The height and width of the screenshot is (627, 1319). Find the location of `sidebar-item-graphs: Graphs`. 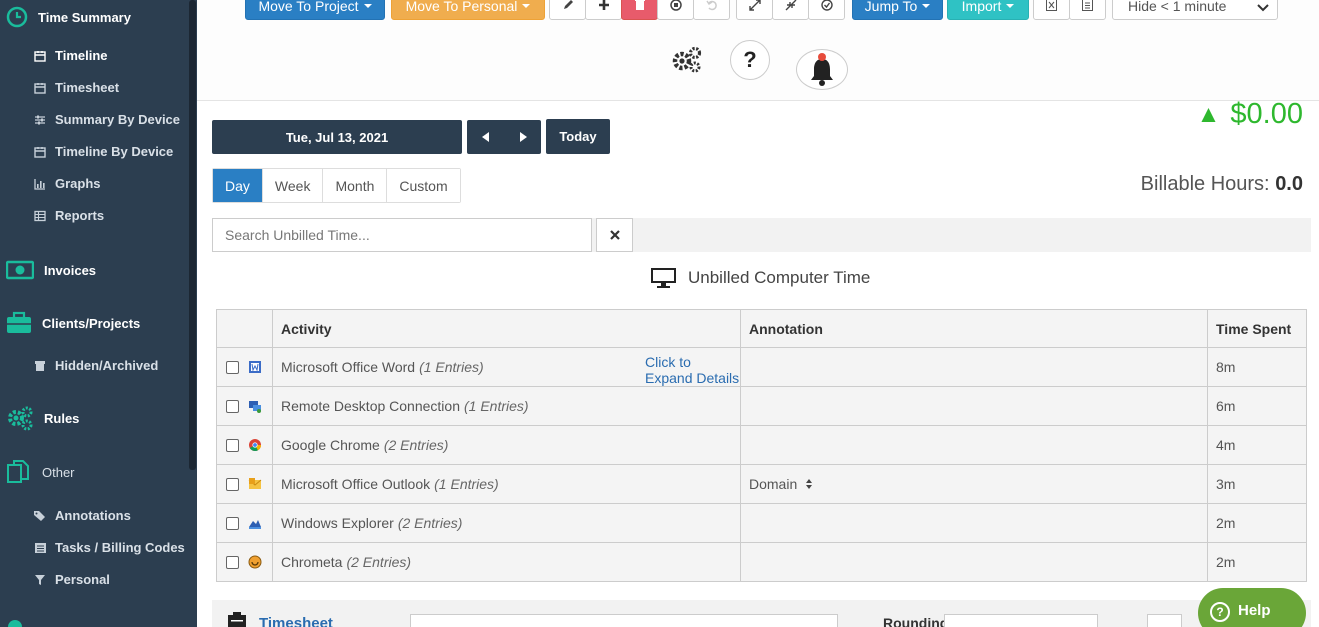

sidebar-item-graphs: Graphs is located at coordinates (67, 183).